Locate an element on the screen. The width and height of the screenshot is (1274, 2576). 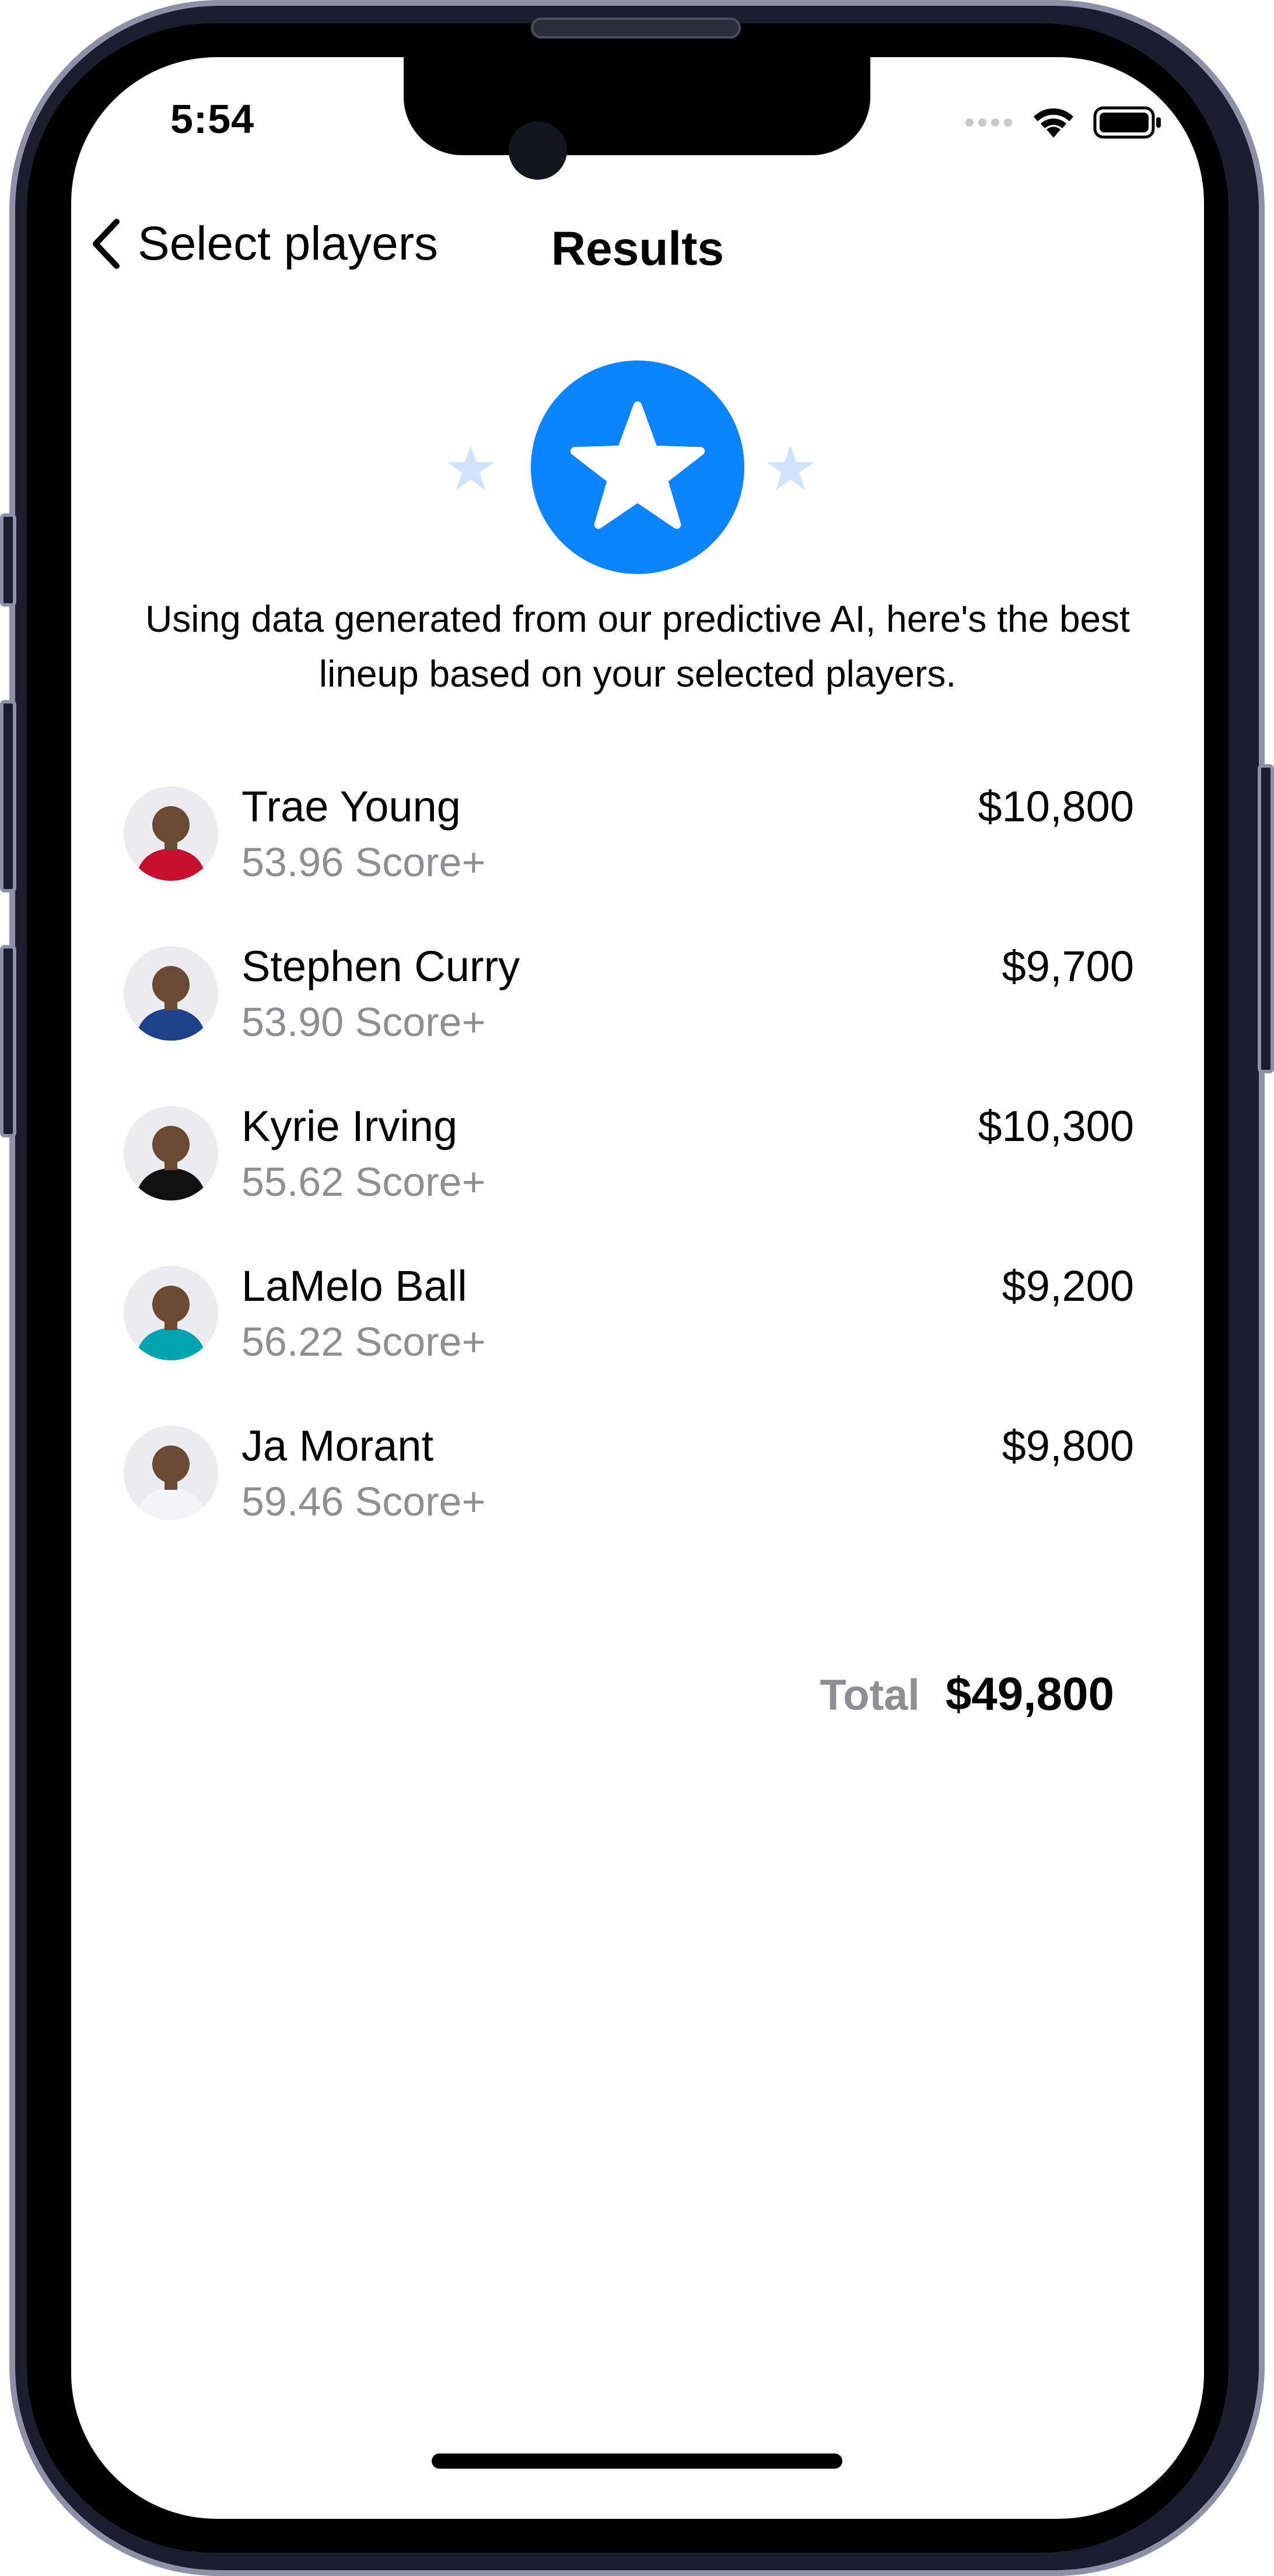
status-icons is located at coordinates (1064, 123).